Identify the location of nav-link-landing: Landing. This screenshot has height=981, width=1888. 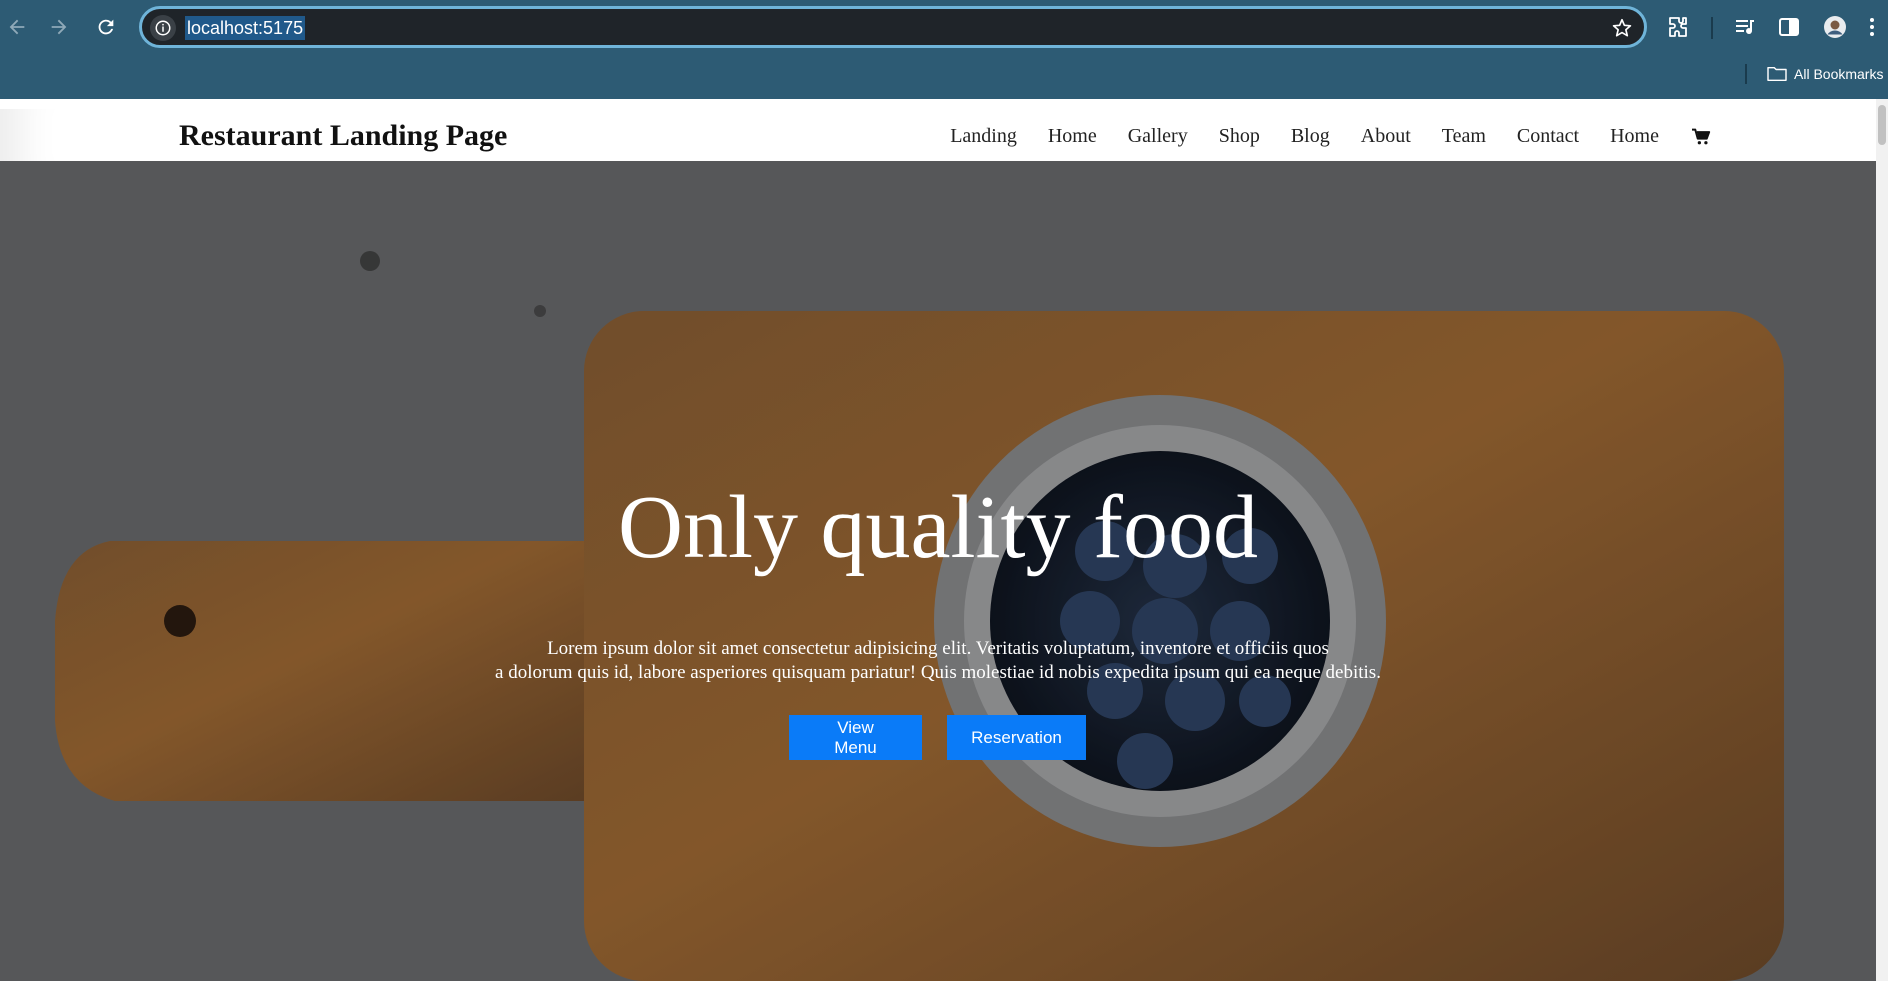
(983, 136).